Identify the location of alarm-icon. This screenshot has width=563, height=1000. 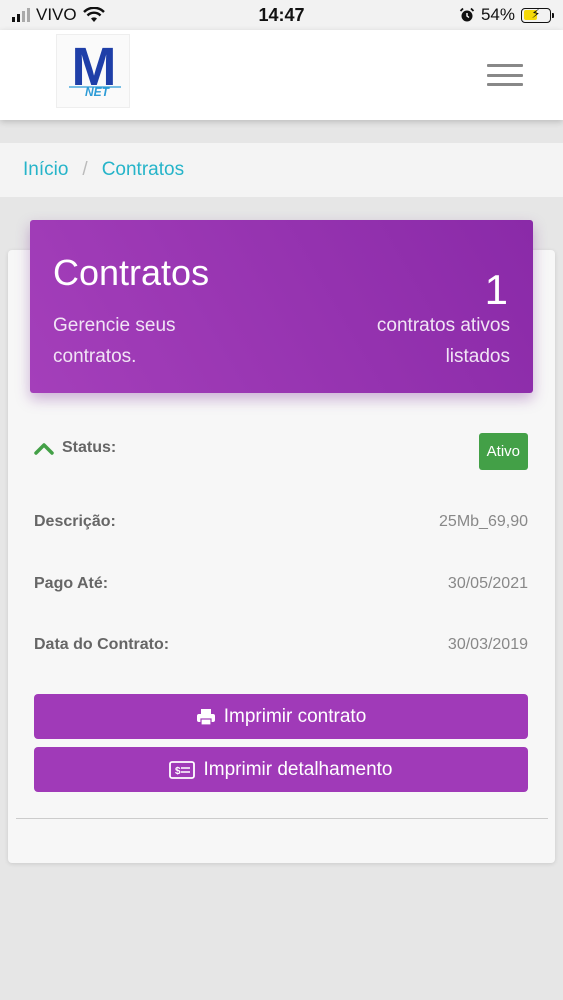
(467, 14).